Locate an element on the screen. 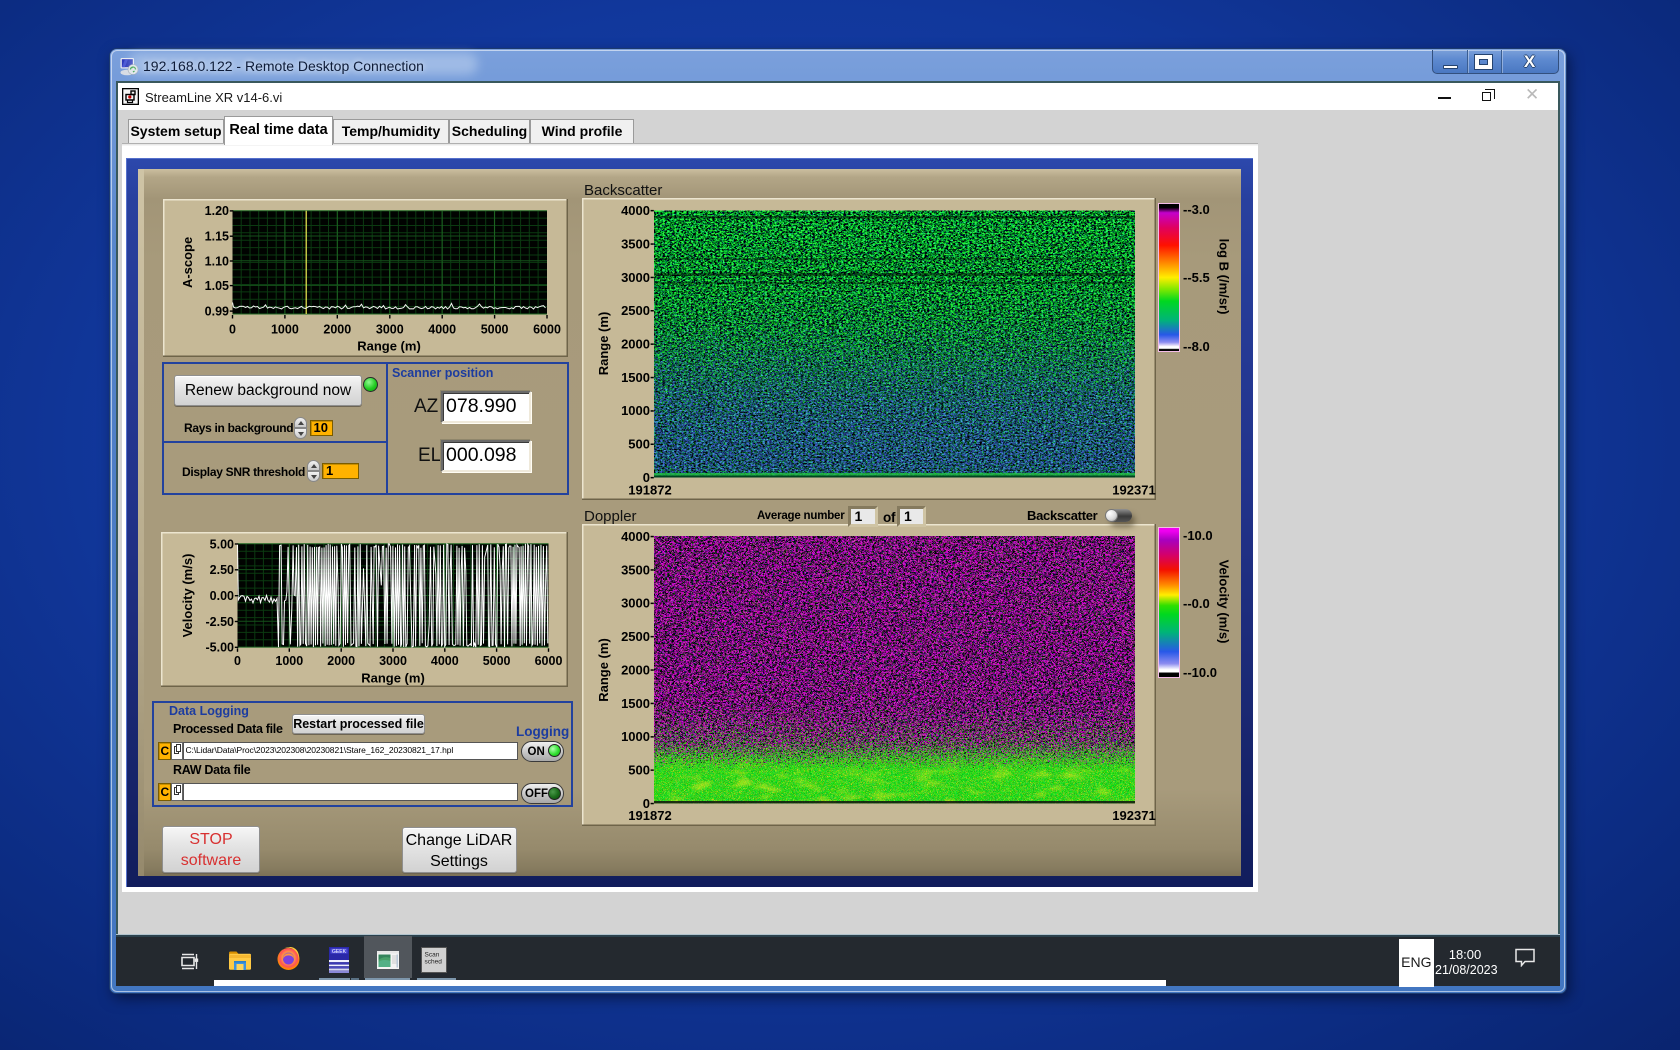 The height and width of the screenshot is (1050, 1680). svg-text: 1.10 is located at coordinates (217, 261).